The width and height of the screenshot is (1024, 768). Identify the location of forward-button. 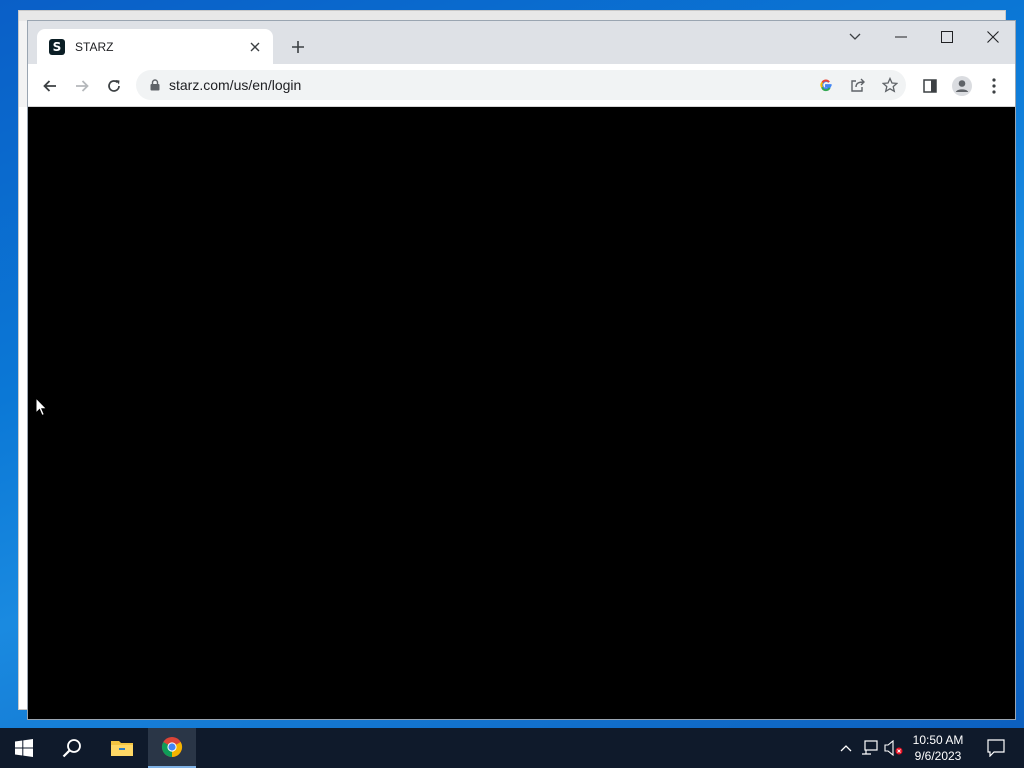
(82, 86).